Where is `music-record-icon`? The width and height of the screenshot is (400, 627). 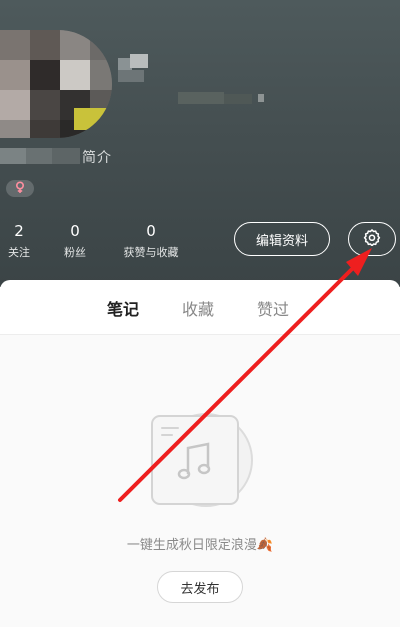 music-record-icon is located at coordinates (202, 460).